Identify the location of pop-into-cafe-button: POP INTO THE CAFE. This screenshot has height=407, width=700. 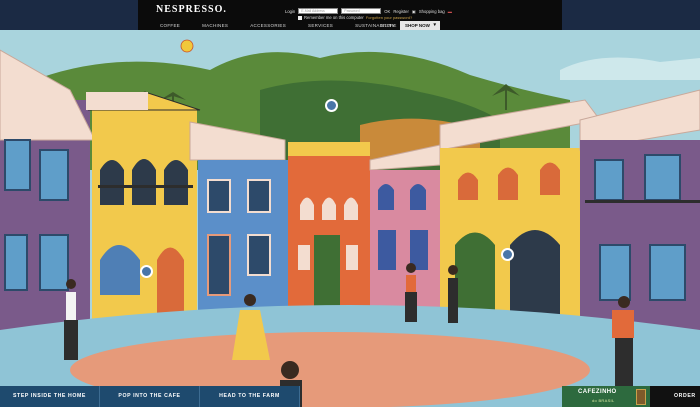
(150, 396).